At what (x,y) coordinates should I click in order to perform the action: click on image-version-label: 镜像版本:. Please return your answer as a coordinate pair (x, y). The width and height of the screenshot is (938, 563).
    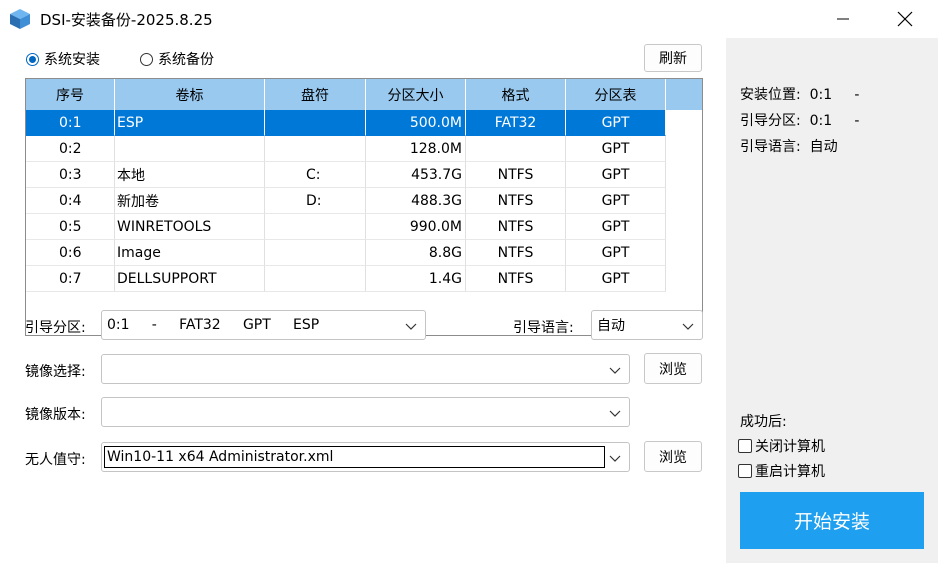
    Looking at the image, I should click on (55, 415).